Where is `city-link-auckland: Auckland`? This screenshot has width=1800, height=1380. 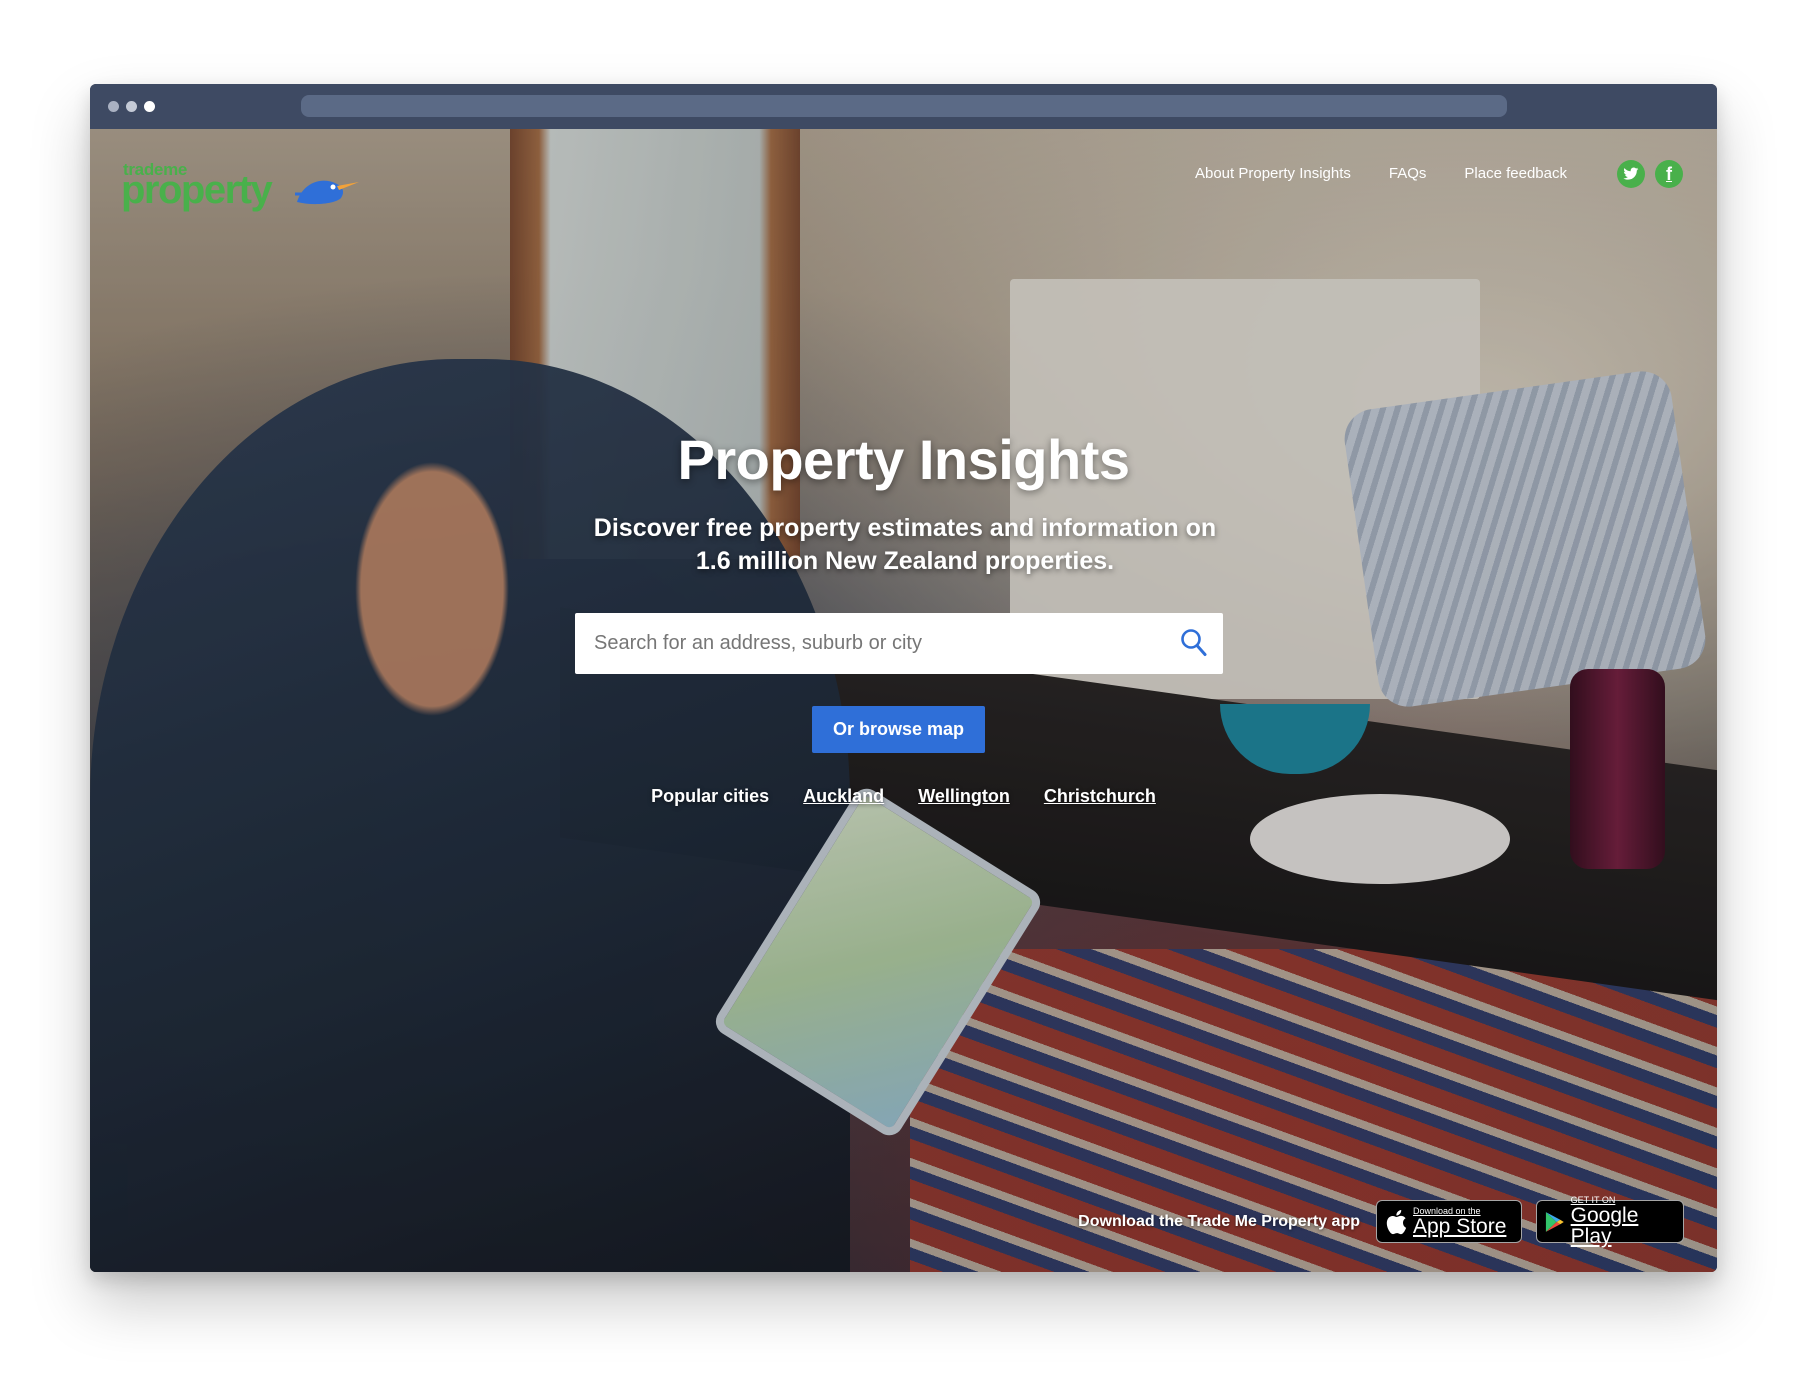 city-link-auckland: Auckland is located at coordinates (843, 796).